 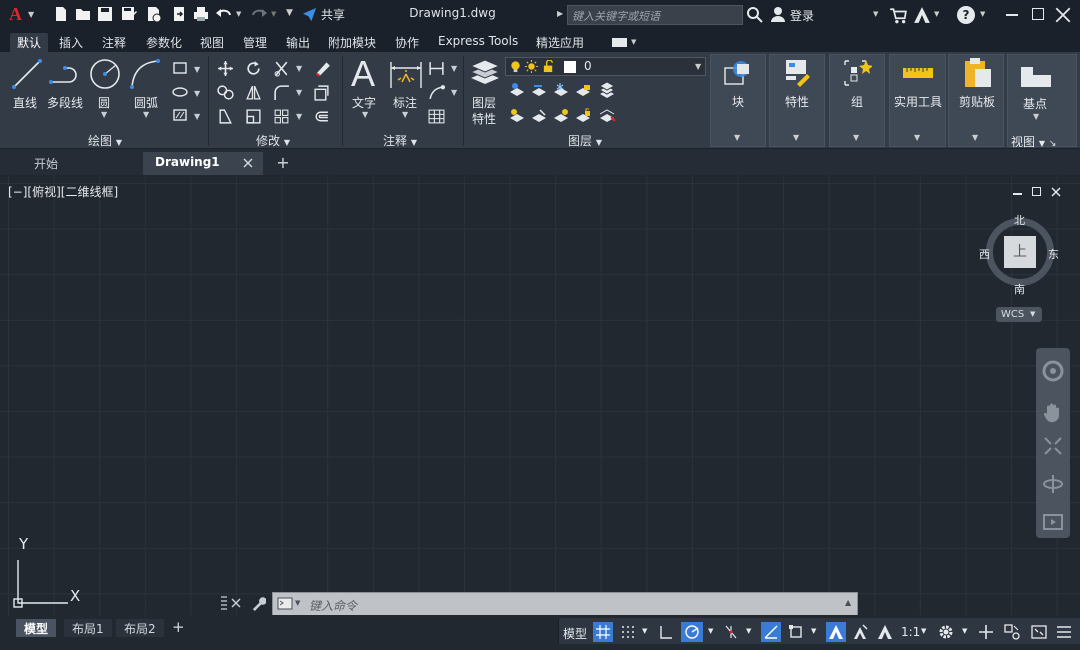 What do you see at coordinates (966, 15) in the screenshot?
I see `help-button: ?` at bounding box center [966, 15].